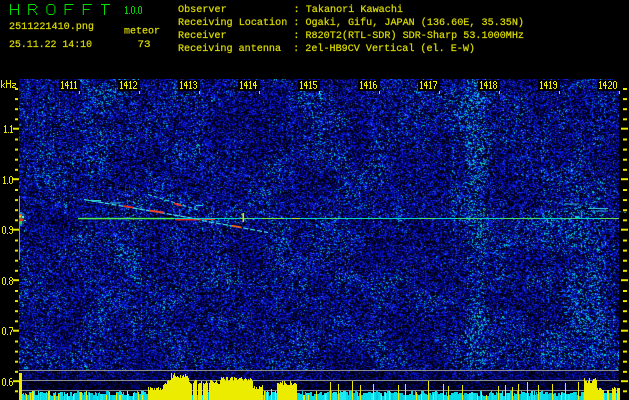 The width and height of the screenshot is (629, 400). Describe the element at coordinates (290, 10) in the screenshot. I see `svg-text:Observer : Takanori: Observer : Takanori Kawachi` at that location.